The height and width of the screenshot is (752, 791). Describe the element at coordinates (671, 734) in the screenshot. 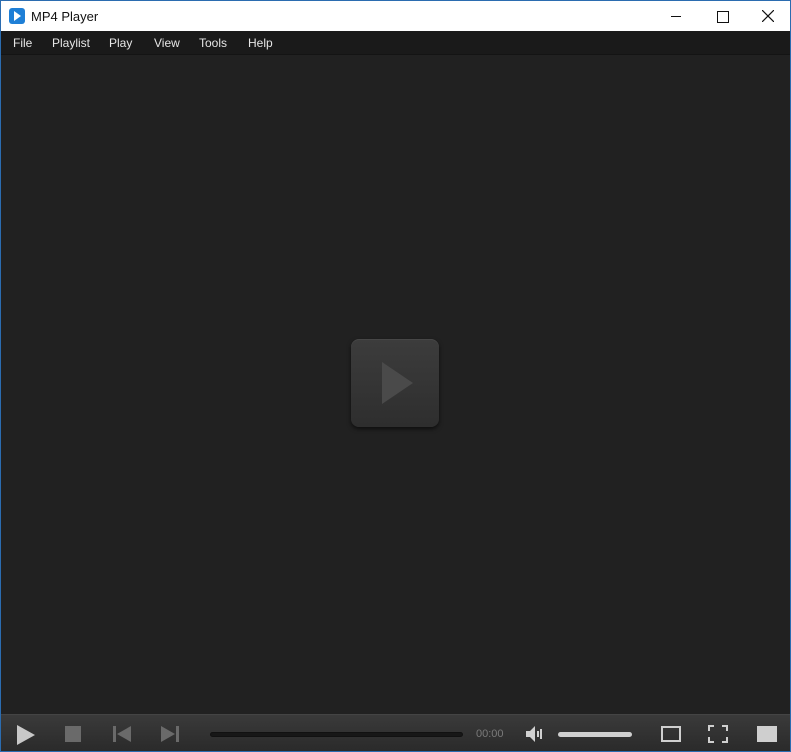

I see `window-mode-button` at that location.